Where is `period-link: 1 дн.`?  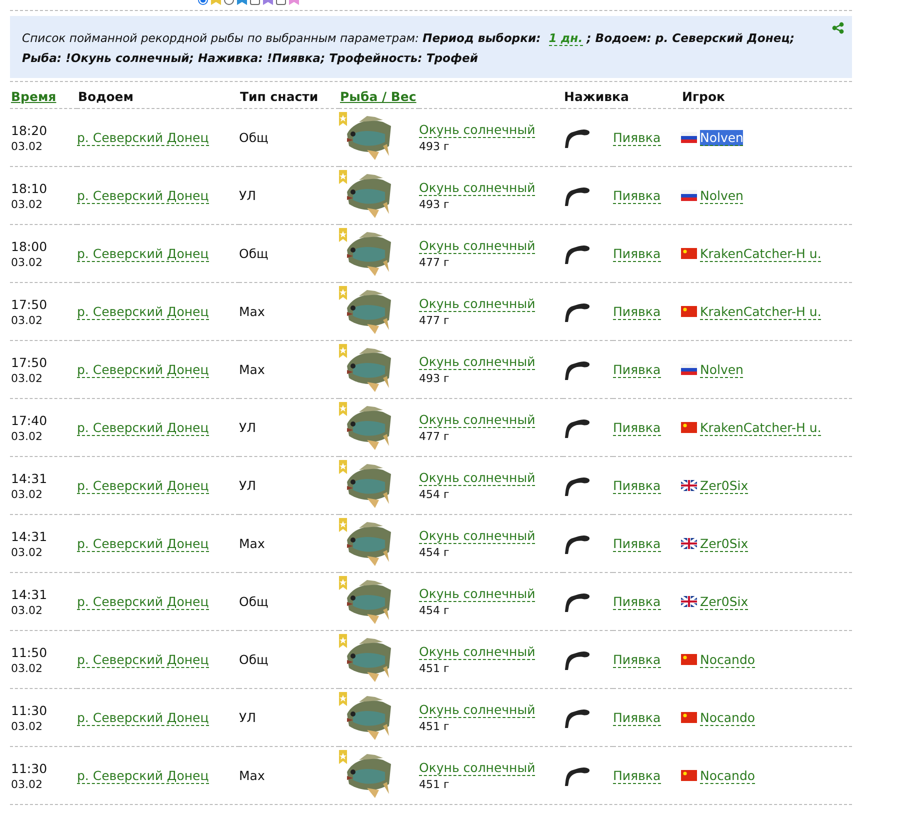
period-link: 1 дн. is located at coordinates (565, 38).